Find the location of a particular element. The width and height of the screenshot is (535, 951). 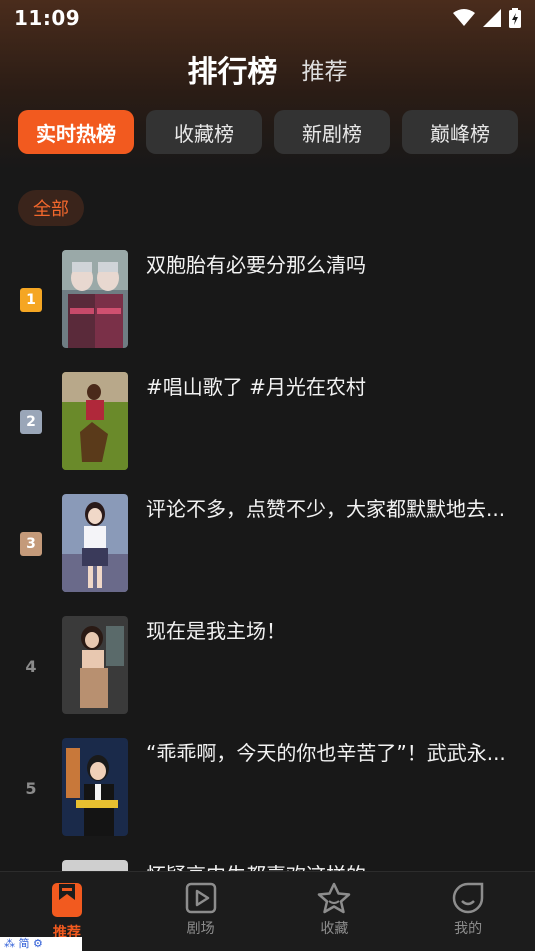

video-title: 现在是我主场！ is located at coordinates (332, 631).